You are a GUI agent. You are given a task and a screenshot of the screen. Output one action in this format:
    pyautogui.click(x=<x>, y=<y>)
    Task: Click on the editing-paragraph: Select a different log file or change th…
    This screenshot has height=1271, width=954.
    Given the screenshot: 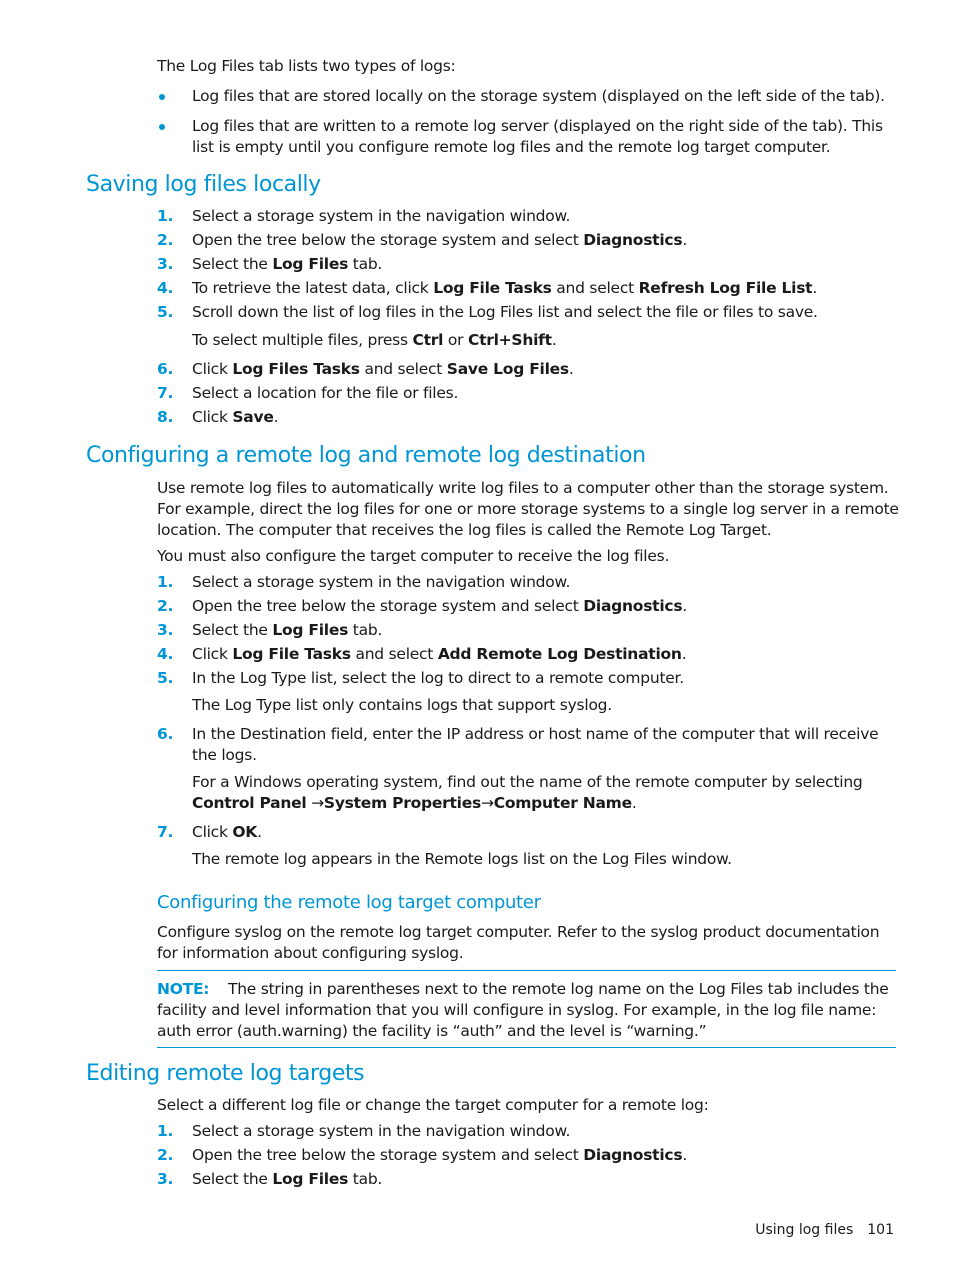 What is the action you would take?
    pyautogui.click(x=433, y=1105)
    